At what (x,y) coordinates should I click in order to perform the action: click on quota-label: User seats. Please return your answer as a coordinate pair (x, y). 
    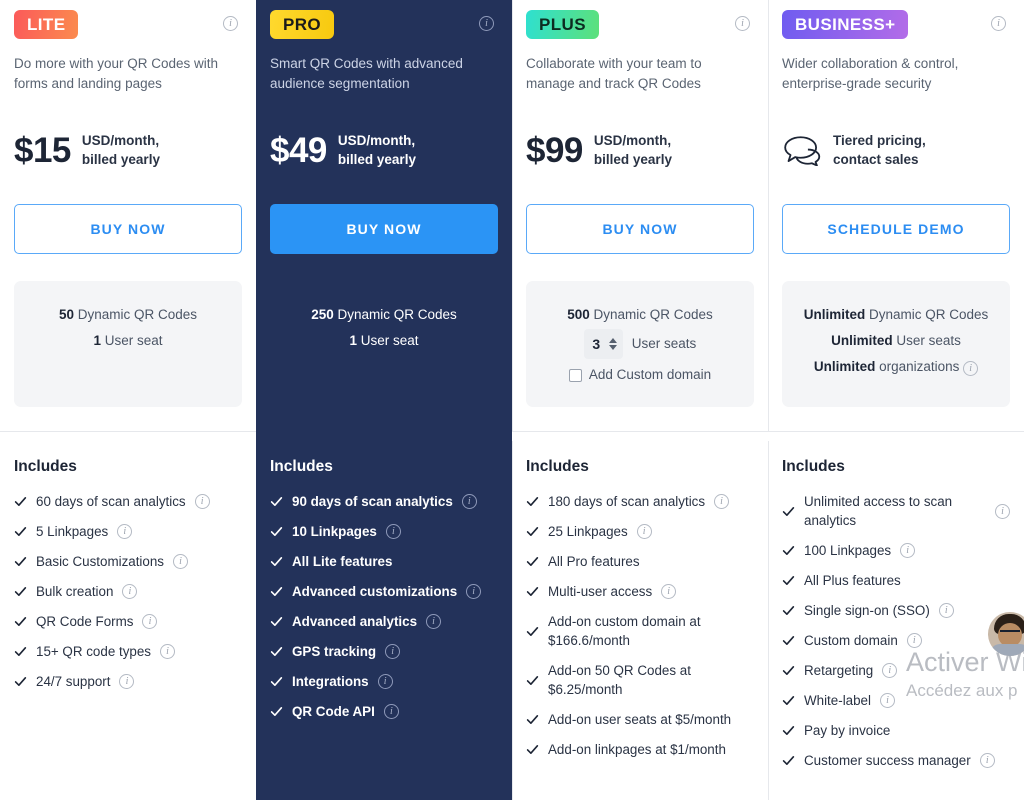
    Looking at the image, I should click on (926, 340).